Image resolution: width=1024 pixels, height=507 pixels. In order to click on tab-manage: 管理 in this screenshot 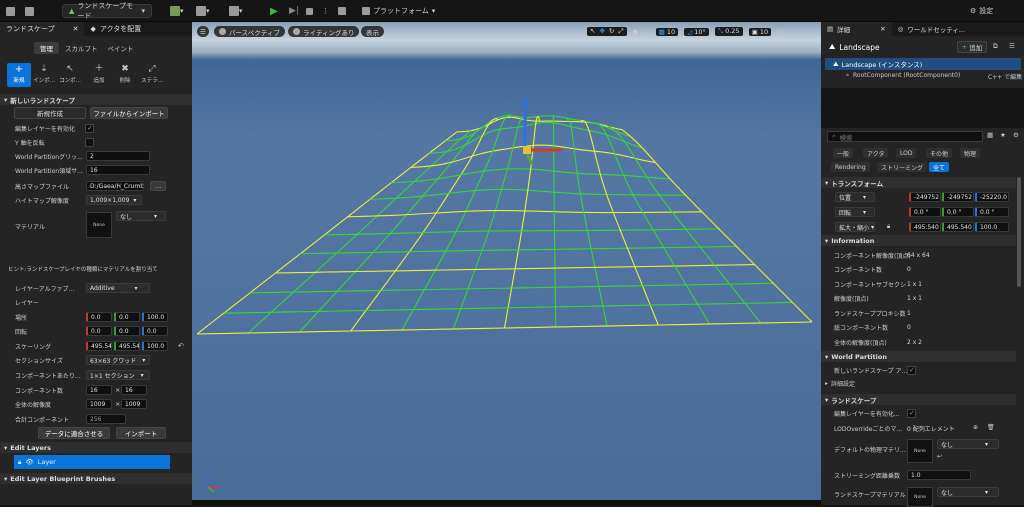, I will do `click(46, 48)`.